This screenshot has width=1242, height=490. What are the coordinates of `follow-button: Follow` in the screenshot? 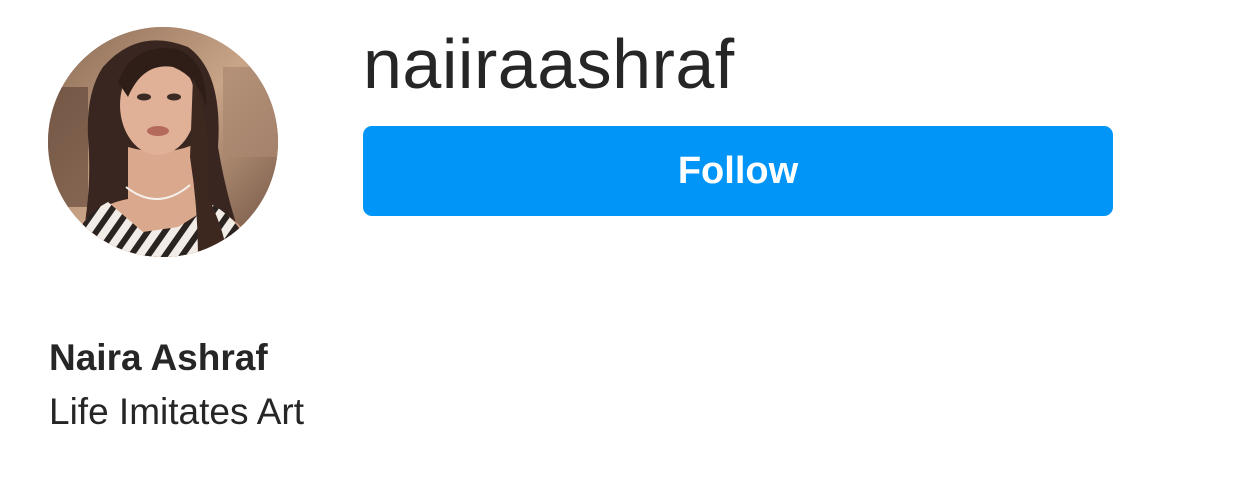 It's located at (738, 171).